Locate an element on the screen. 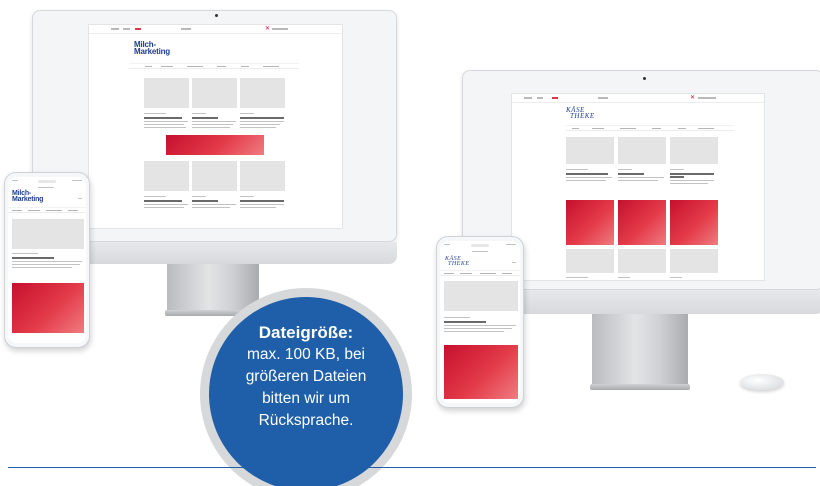 The height and width of the screenshot is (486, 820). phone-left: Milch- Marketing is located at coordinates (47, 260).